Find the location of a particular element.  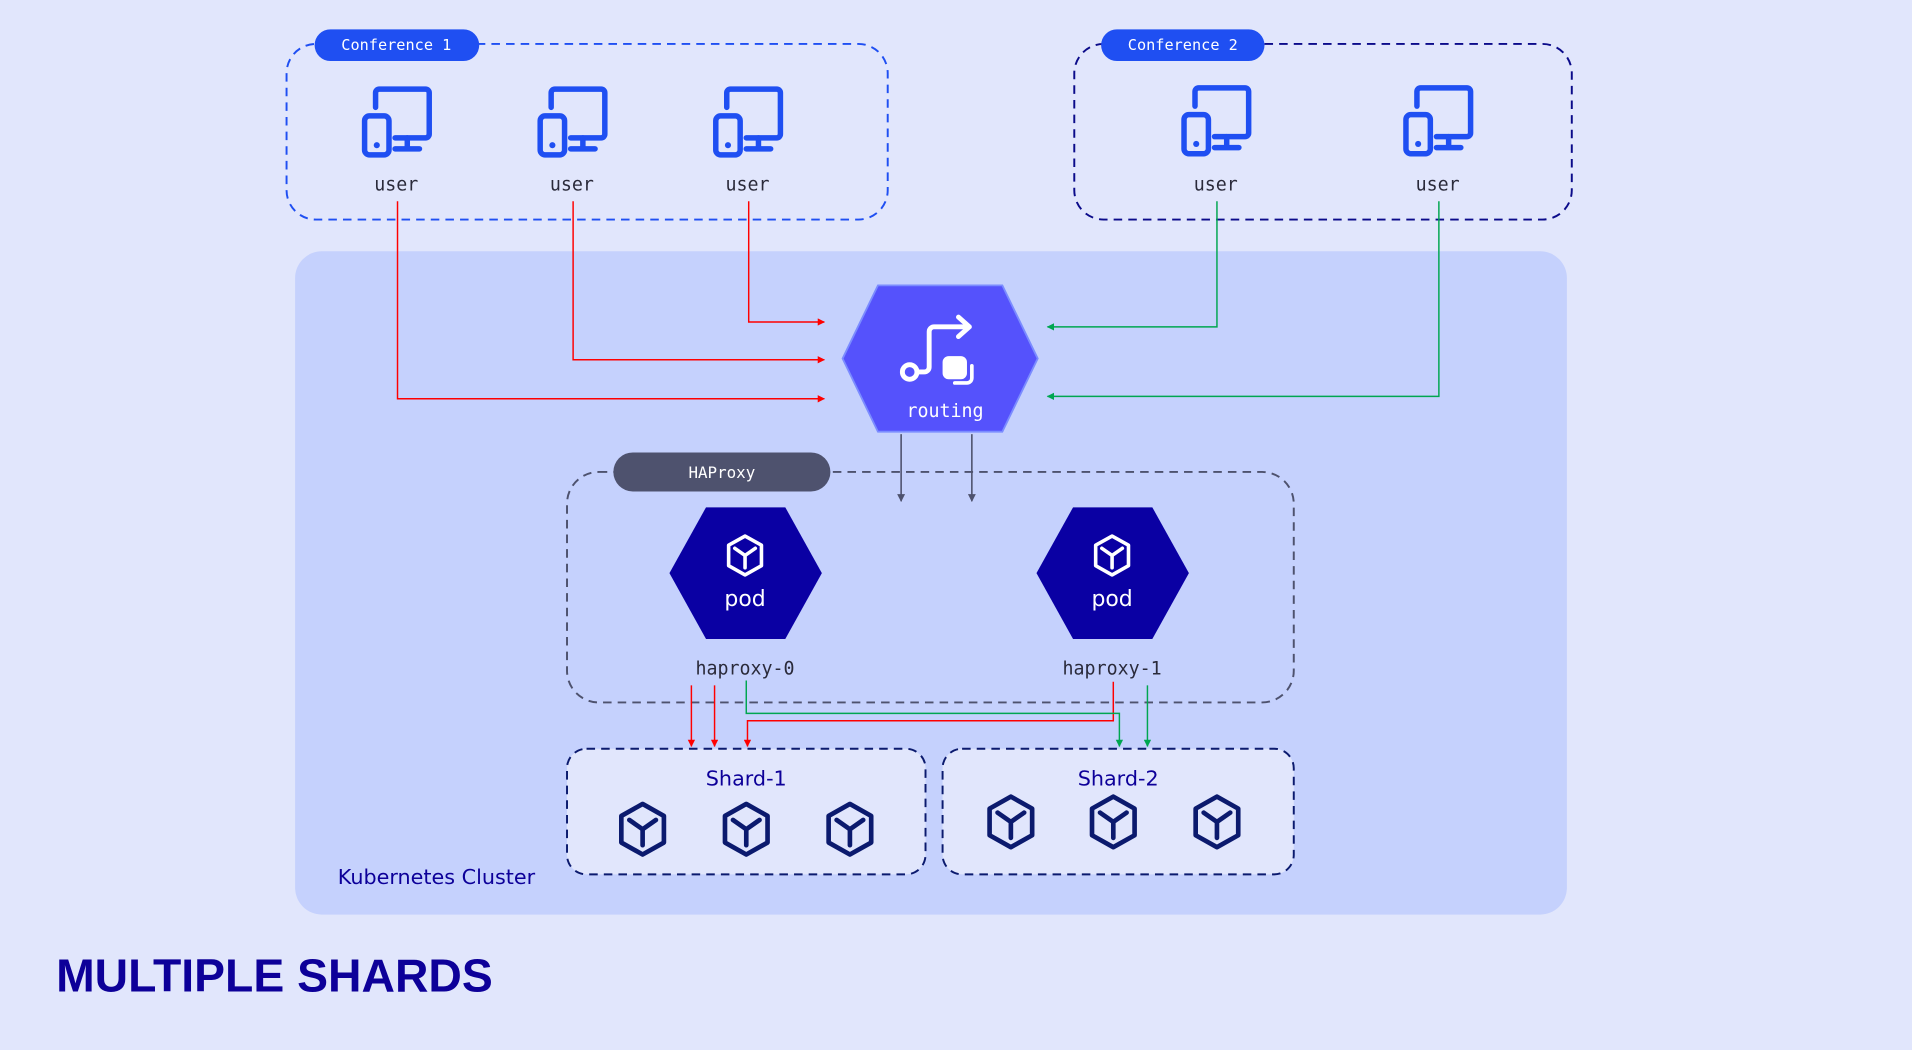

conference-1-group: Conference 1 user user user is located at coordinates (587, 125).